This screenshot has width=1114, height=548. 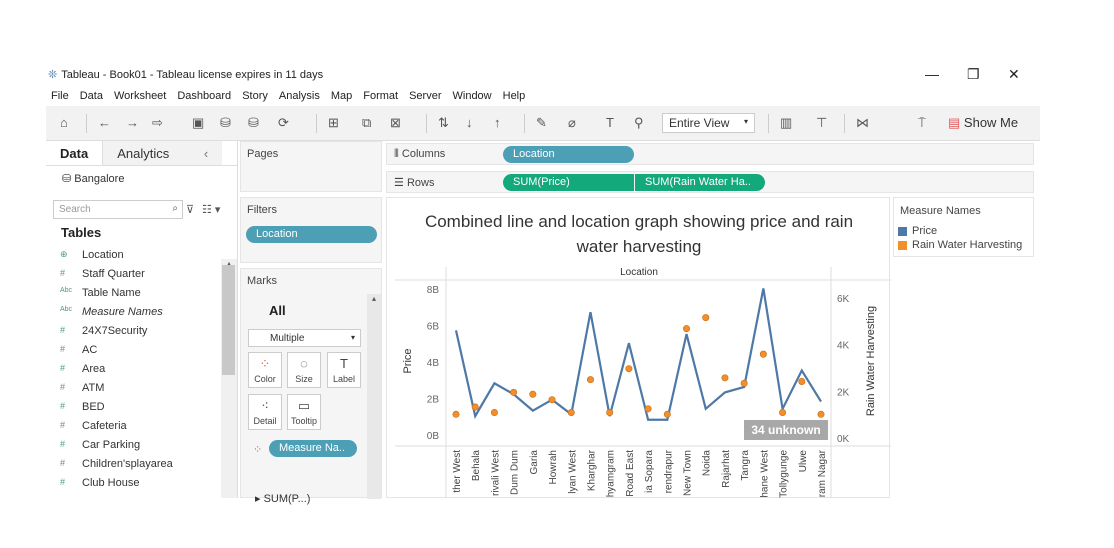 What do you see at coordinates (862, 123) in the screenshot?
I see `share-icon: ⋈` at bounding box center [862, 123].